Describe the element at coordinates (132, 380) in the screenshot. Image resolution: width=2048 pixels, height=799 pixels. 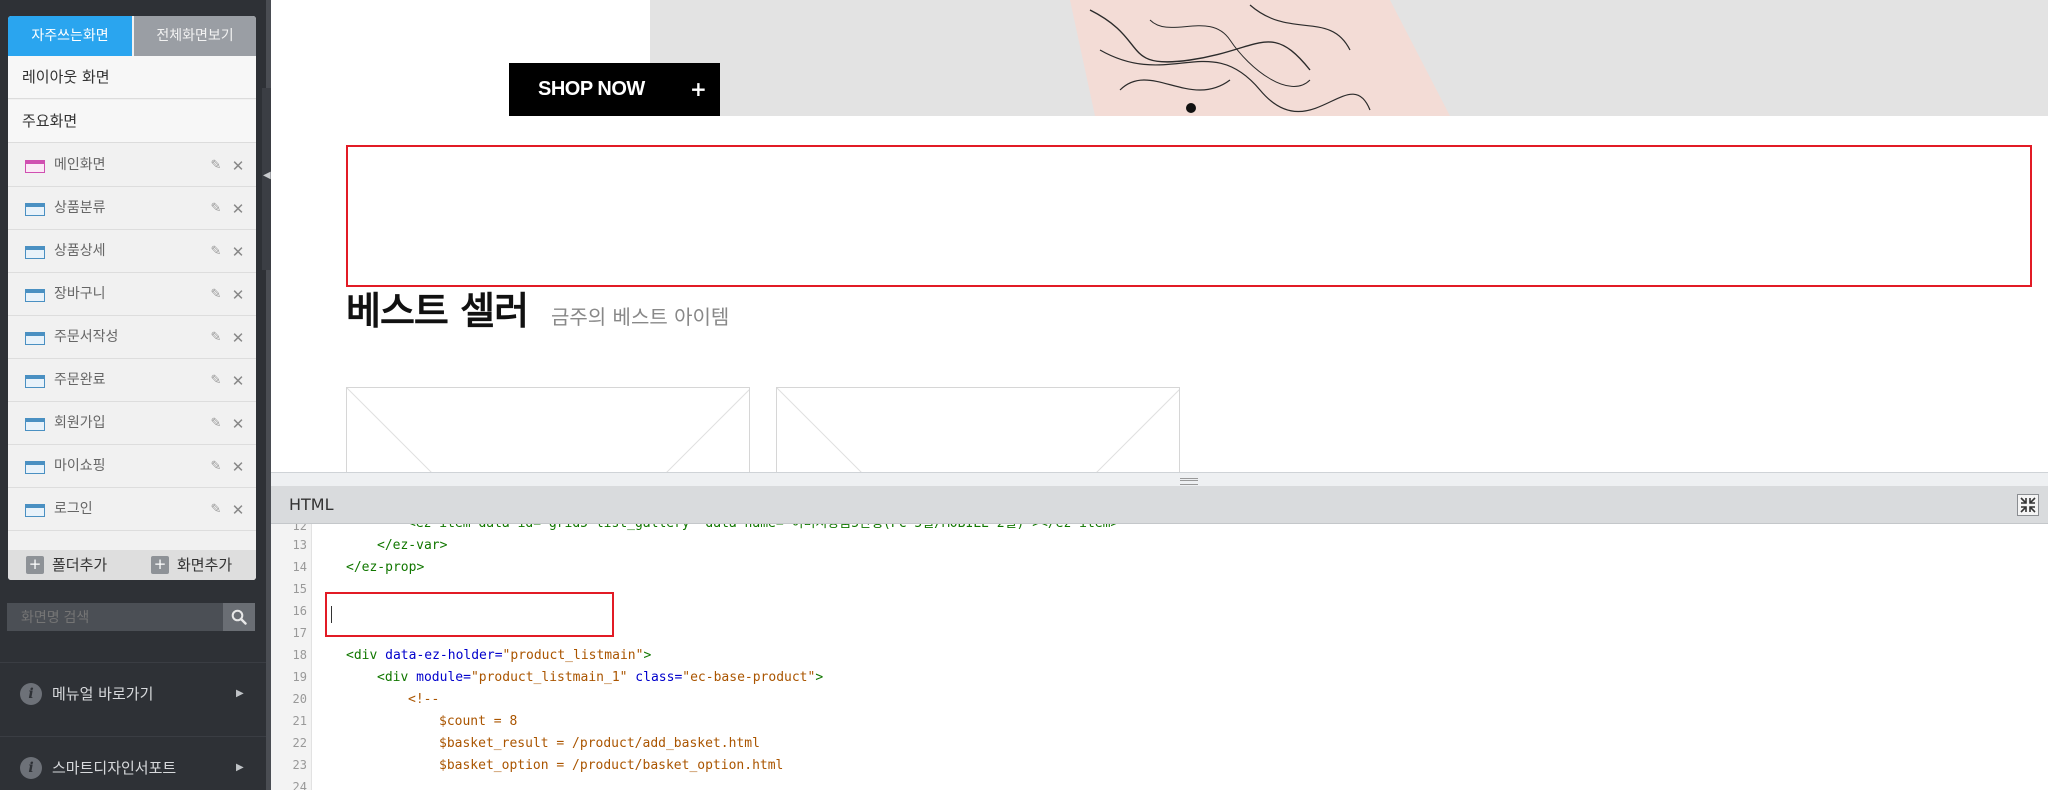
I see `screen-item-order-complete: 주문완료 ✎ ✕` at that location.